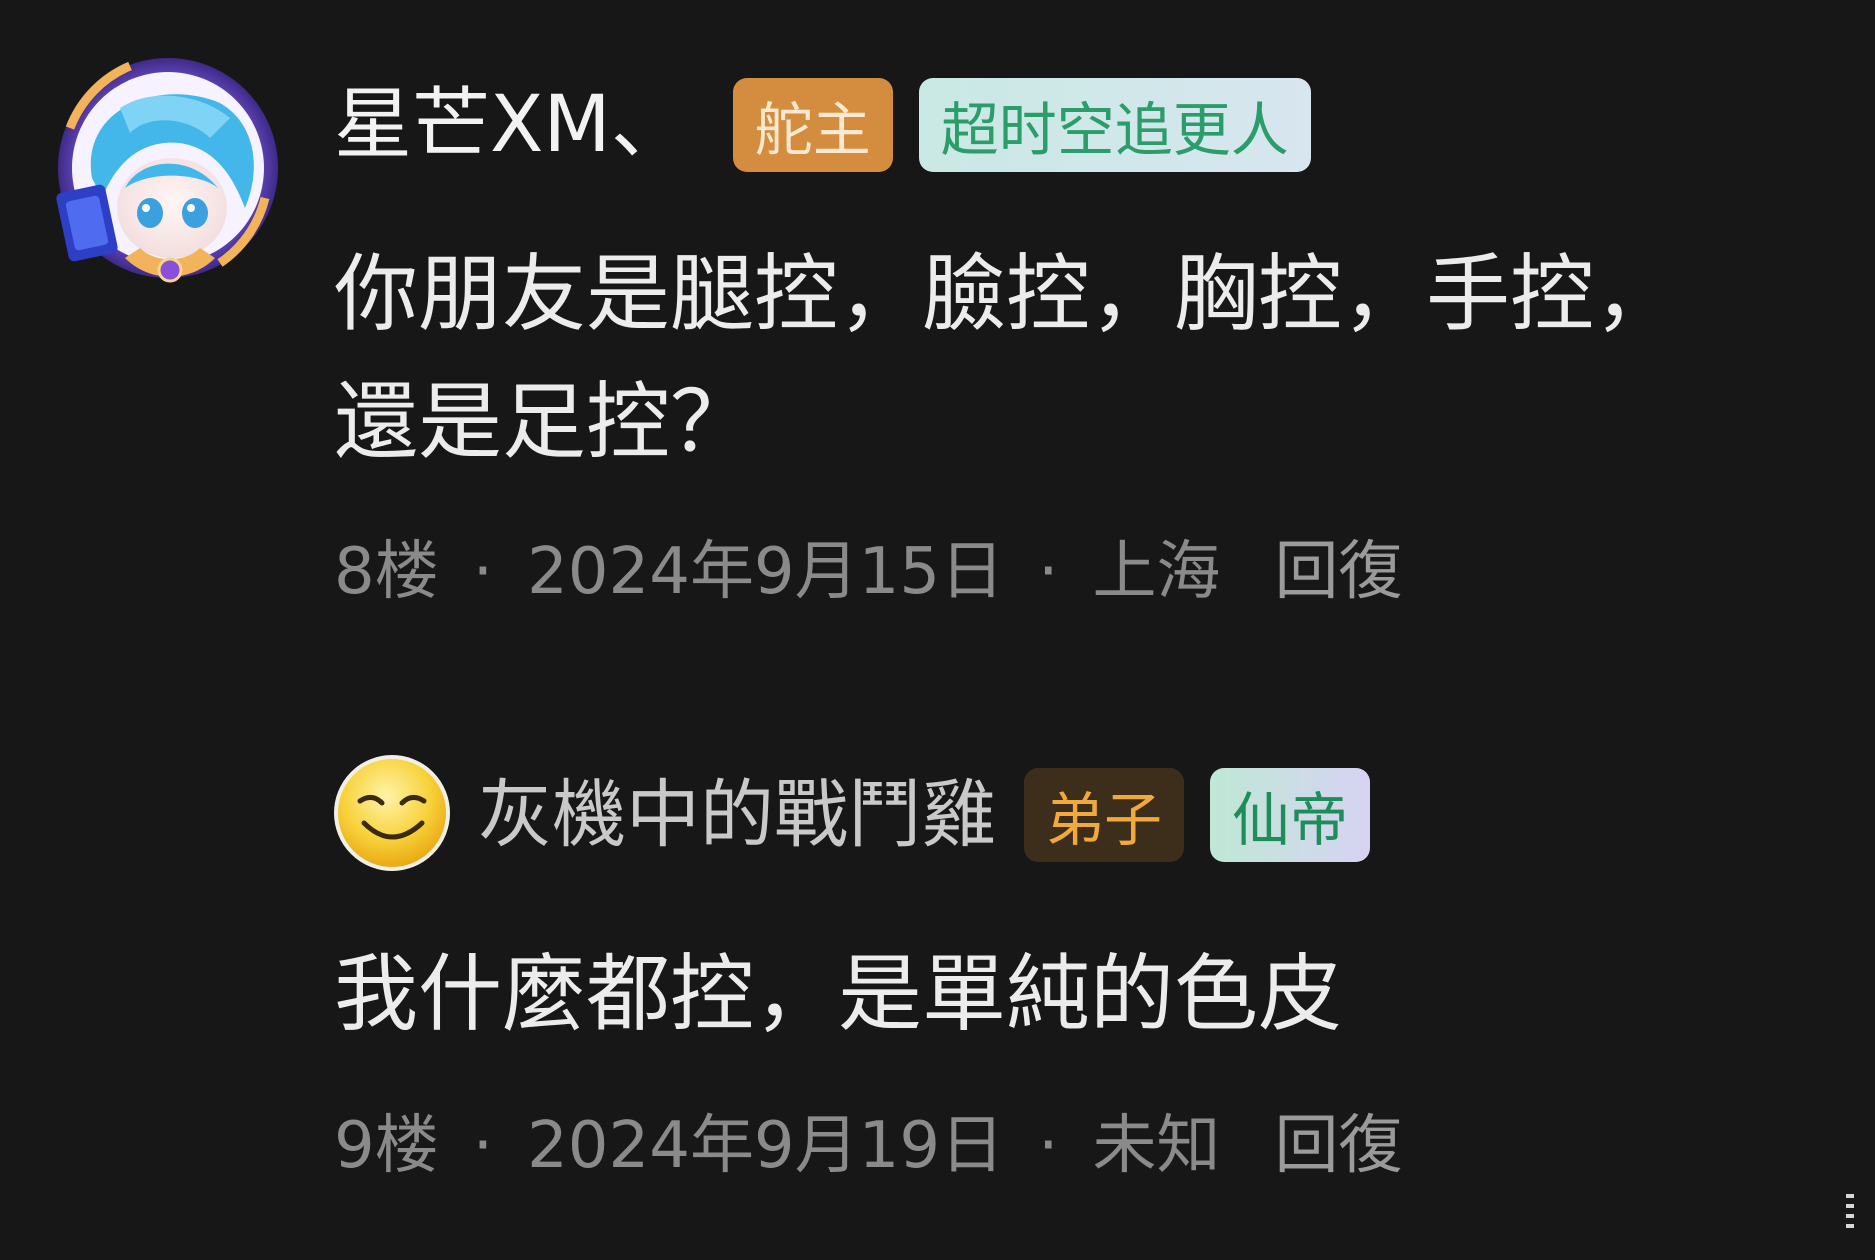 This screenshot has width=1875, height=1260. I want to click on post-date: 2024年9月19日, so click(766, 1146).